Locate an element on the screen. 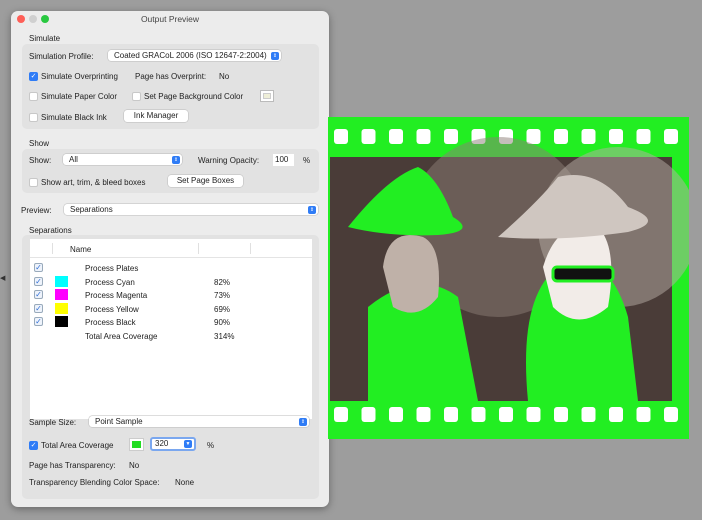 The height and width of the screenshot is (520, 702). plate-name: Process Magenta is located at coordinates (116, 295).